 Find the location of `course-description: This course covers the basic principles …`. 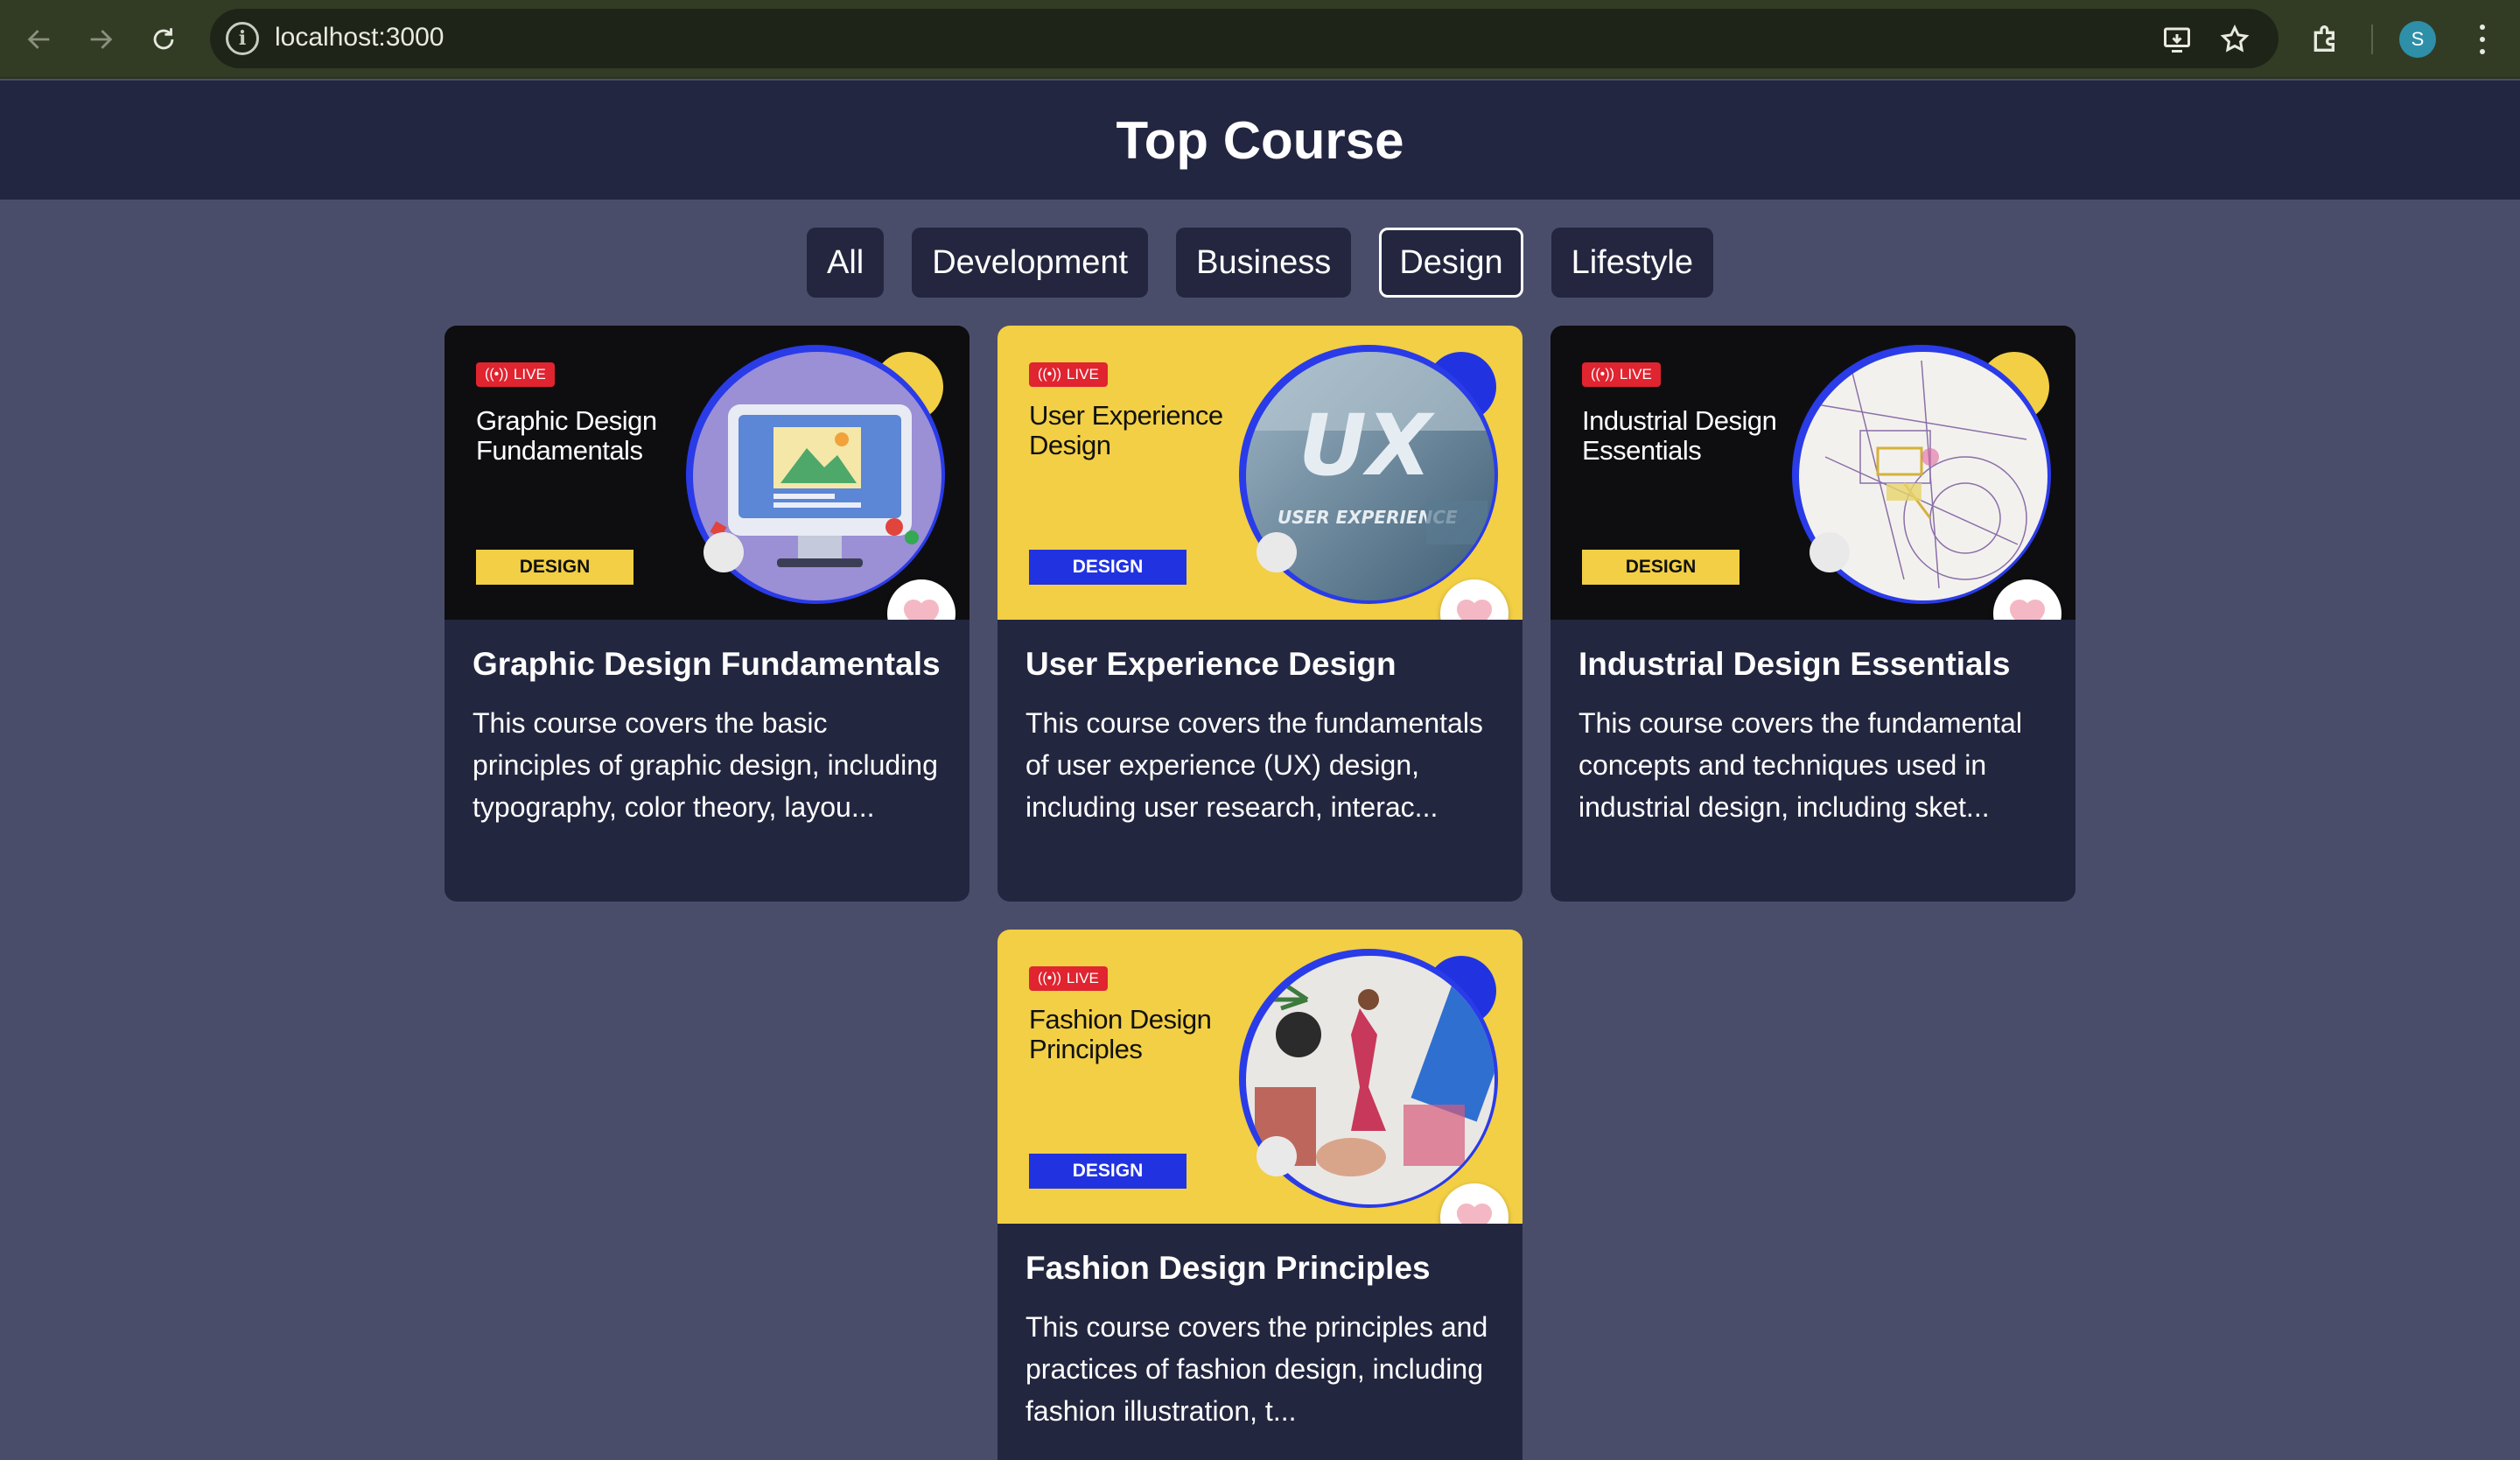

course-description: This course covers the basic principles … is located at coordinates (705, 765).